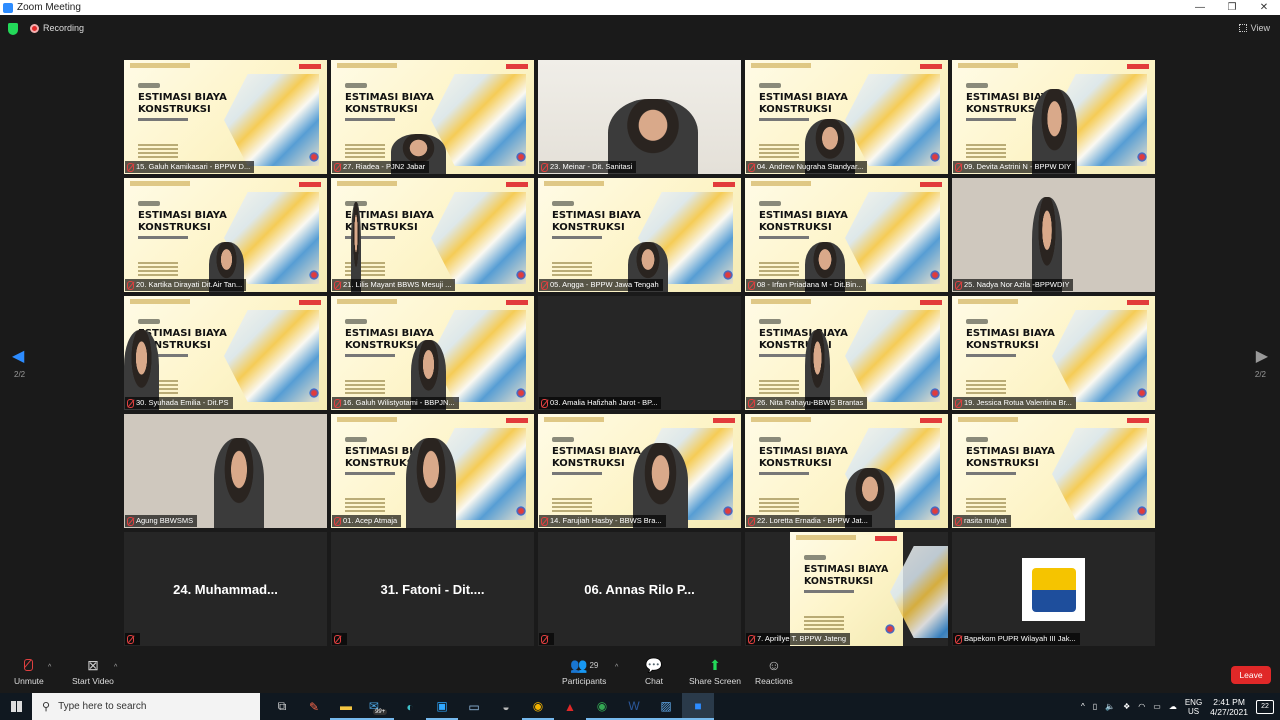 The image size is (1280, 720). Describe the element at coordinates (18, 356) in the screenshot. I see `previous-page-arrow-icon: ◀` at that location.